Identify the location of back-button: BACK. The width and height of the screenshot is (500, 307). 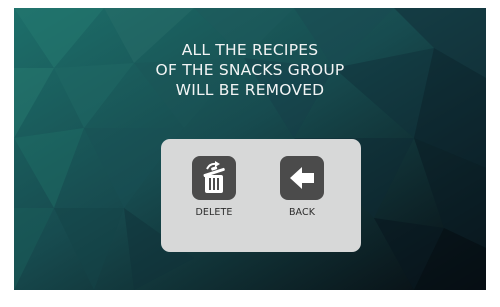
(302, 187).